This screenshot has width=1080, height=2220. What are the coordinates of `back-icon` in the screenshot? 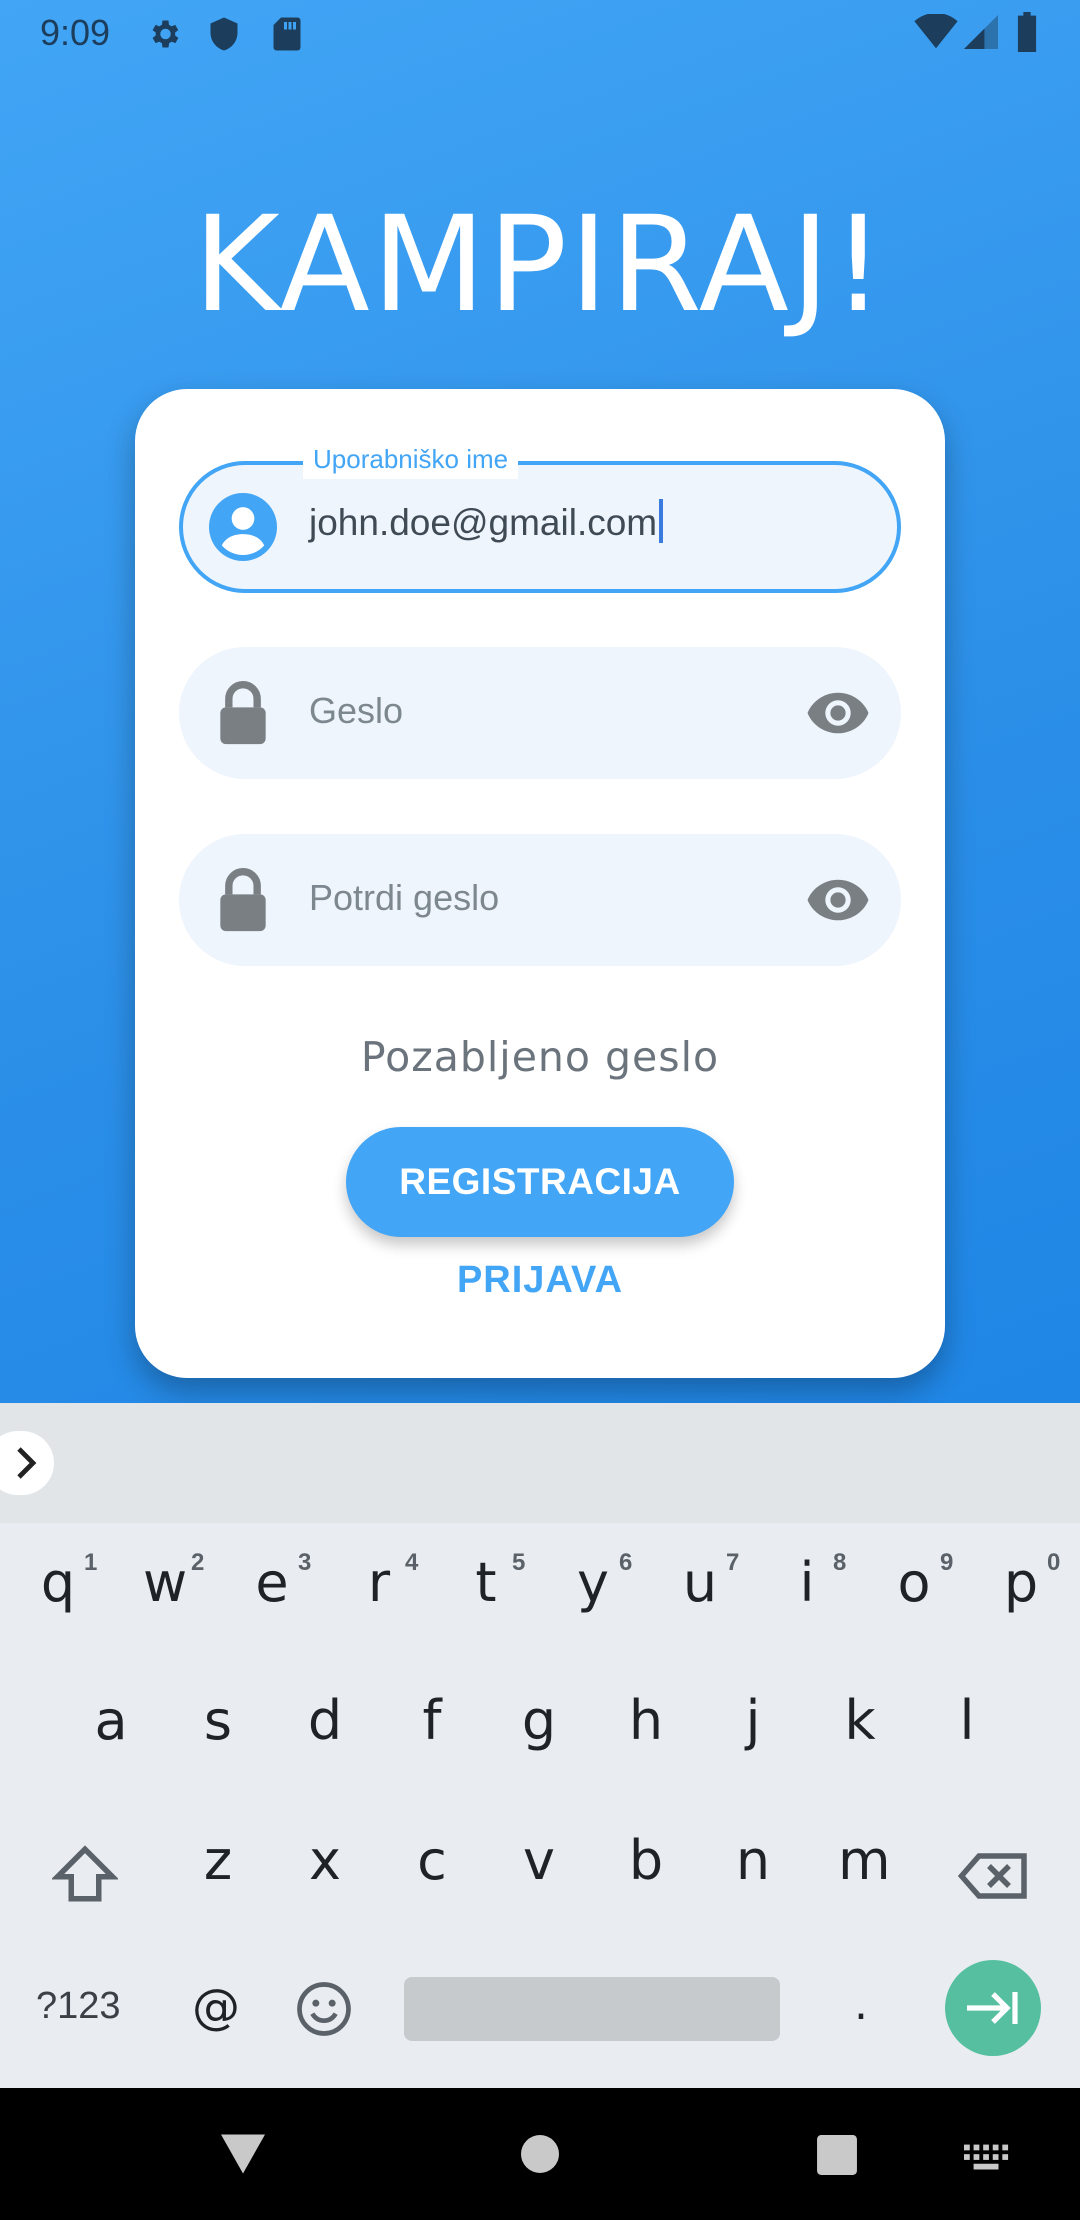 It's located at (243, 2154).